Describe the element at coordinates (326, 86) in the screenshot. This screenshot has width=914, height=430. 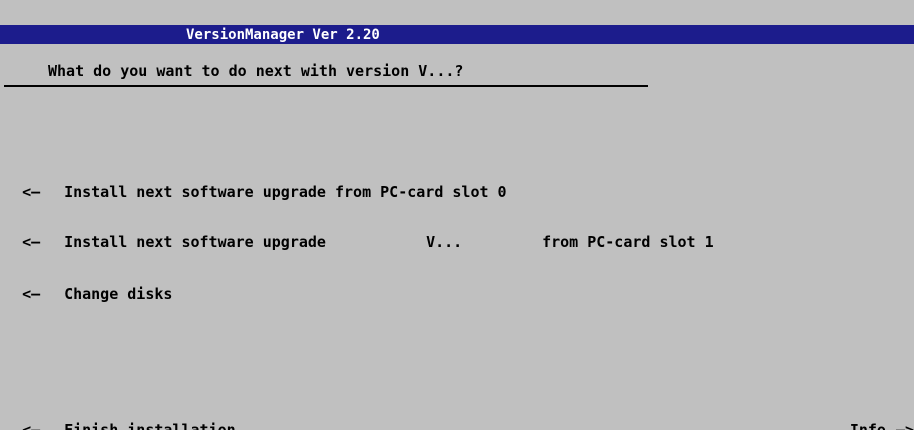
I see `question-underline` at that location.